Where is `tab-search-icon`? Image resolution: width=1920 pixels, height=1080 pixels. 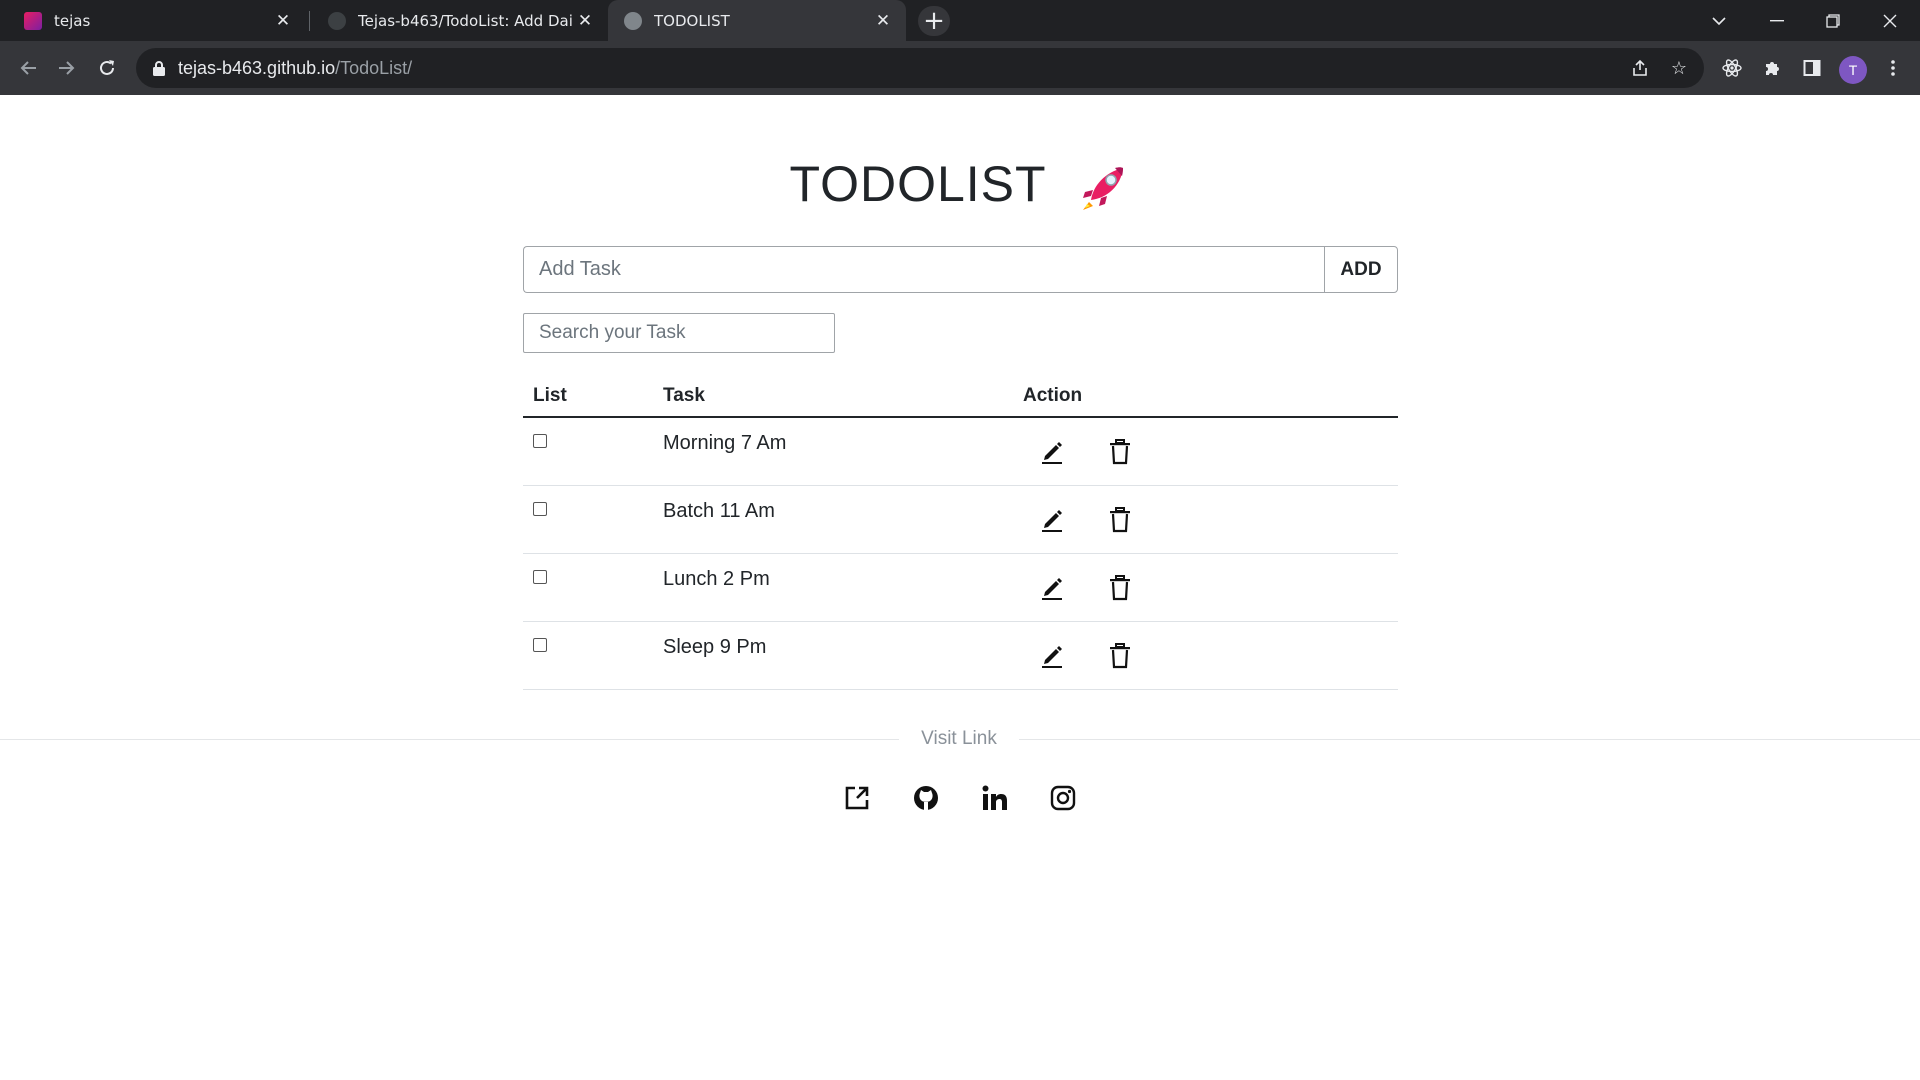 tab-search-icon is located at coordinates (1719, 20).